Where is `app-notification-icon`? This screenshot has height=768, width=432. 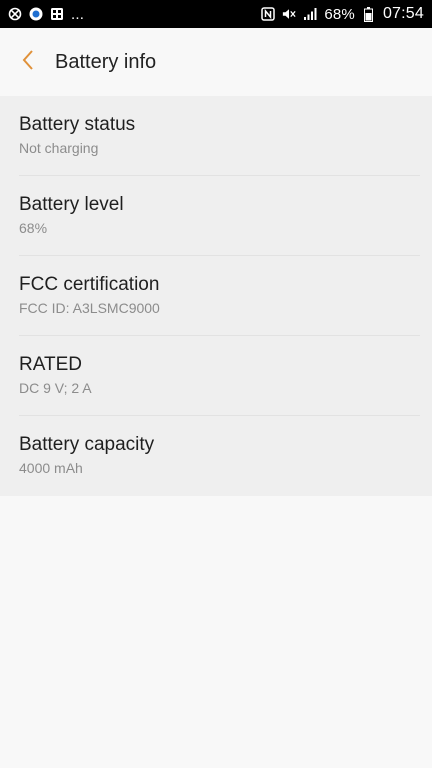
app-notification-icon is located at coordinates (36, 14).